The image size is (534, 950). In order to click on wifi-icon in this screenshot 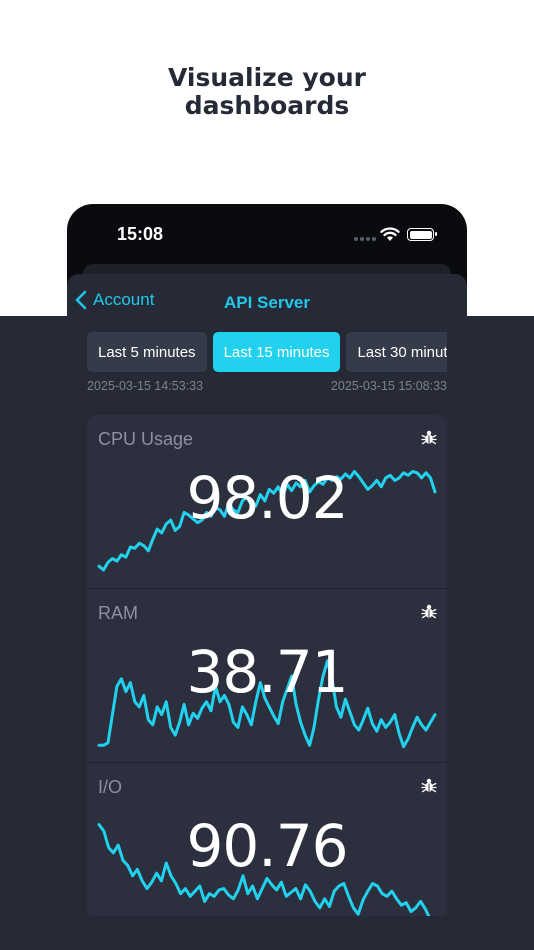, I will do `click(390, 234)`.